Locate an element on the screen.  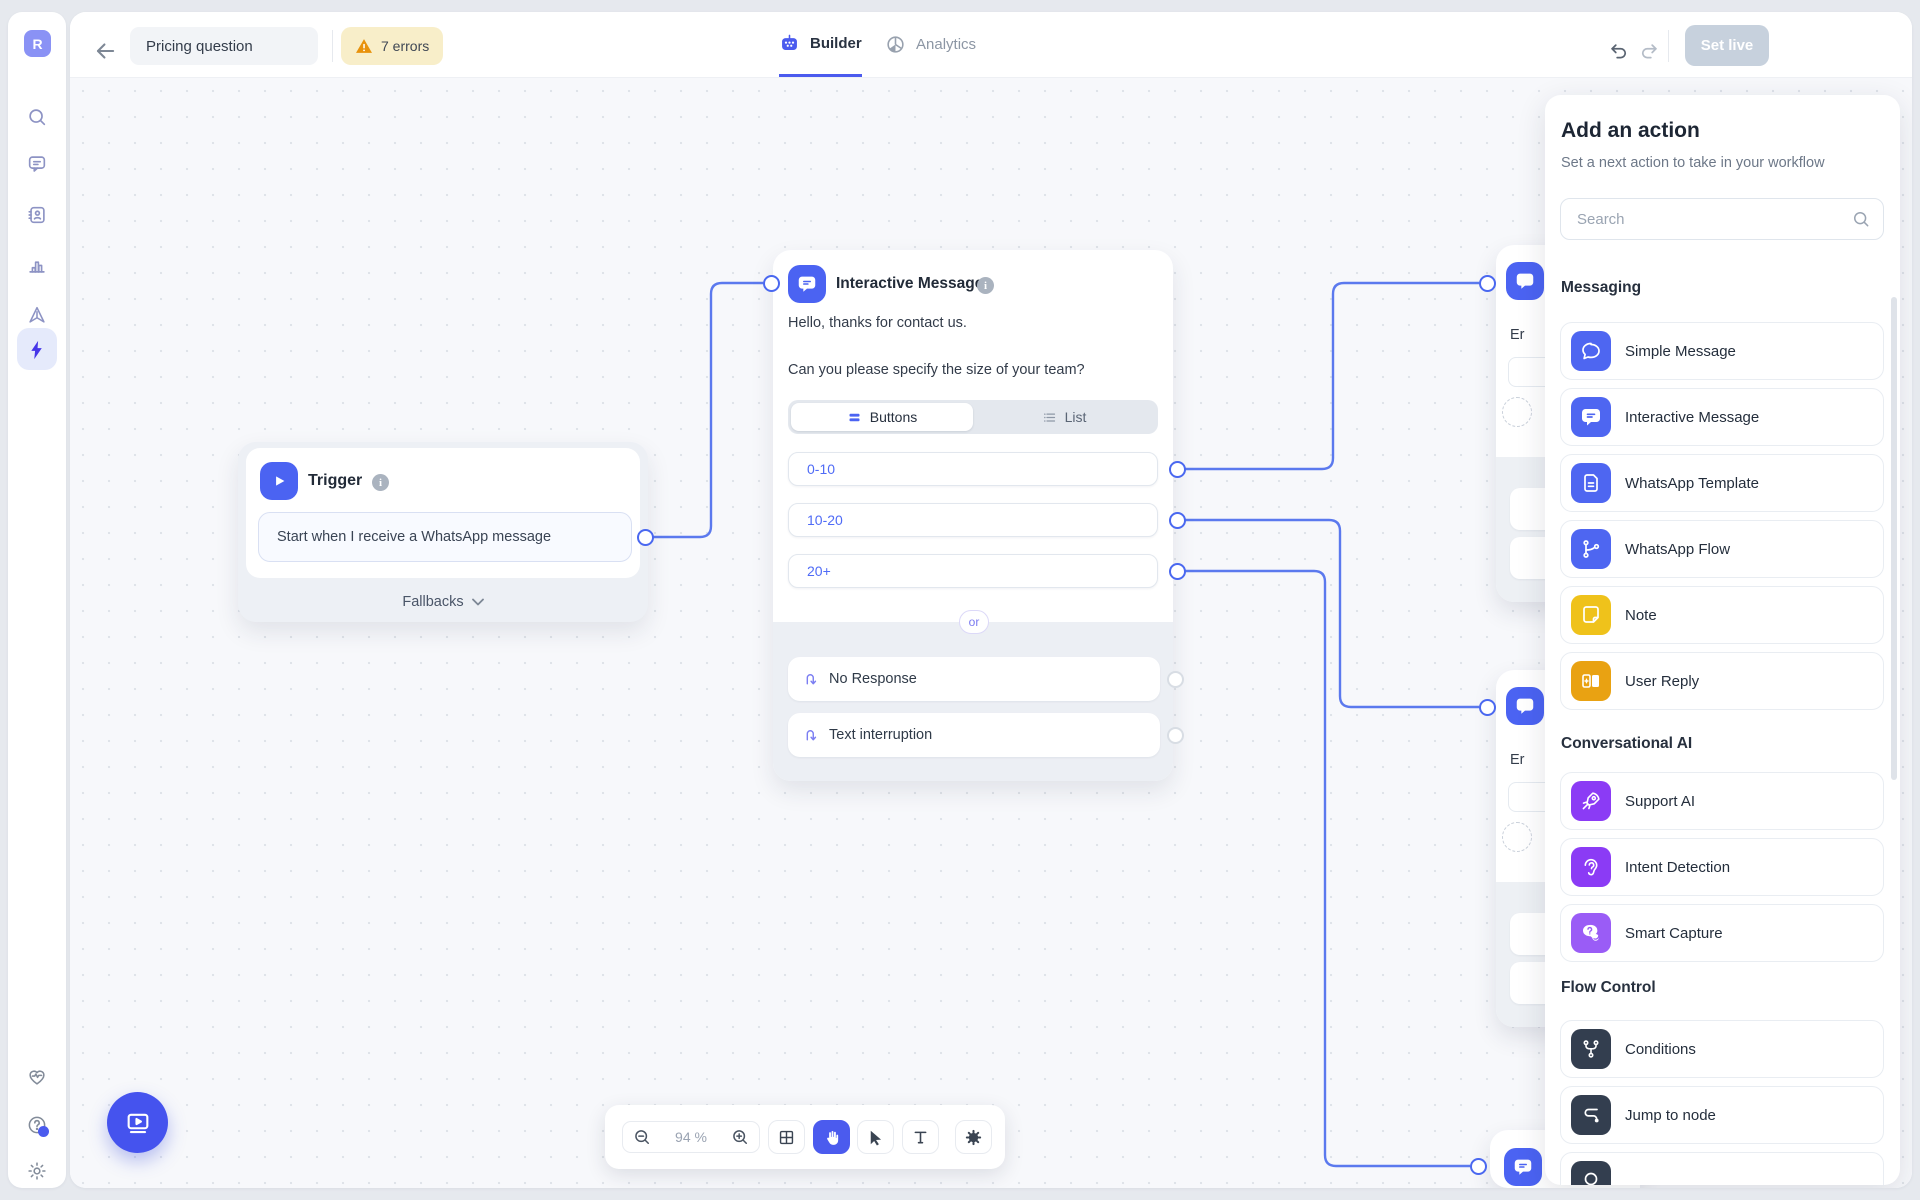
action-item-user-reply: User Reply is located at coordinates (1722, 681).